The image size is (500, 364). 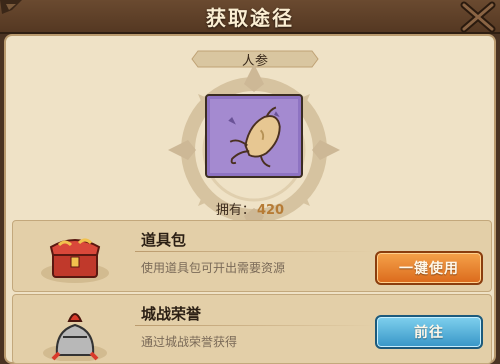 I want to click on close-button, so click(x=478, y=17).